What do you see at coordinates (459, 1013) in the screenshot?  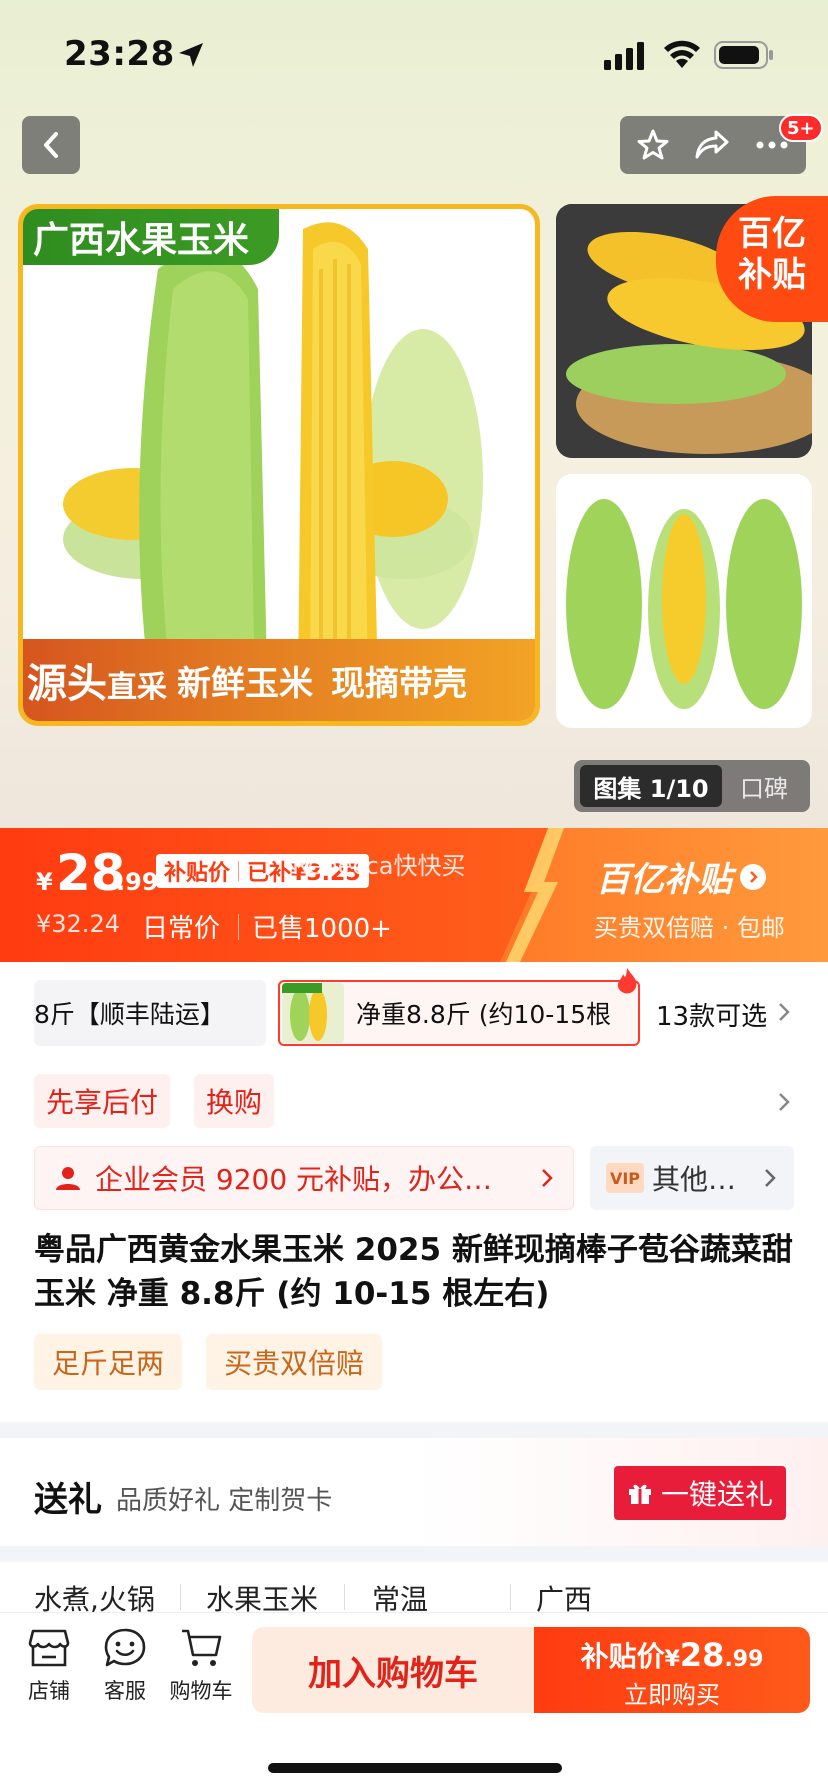 I see `spec-option-selected: 净重8.8斤 (约10-15根` at bounding box center [459, 1013].